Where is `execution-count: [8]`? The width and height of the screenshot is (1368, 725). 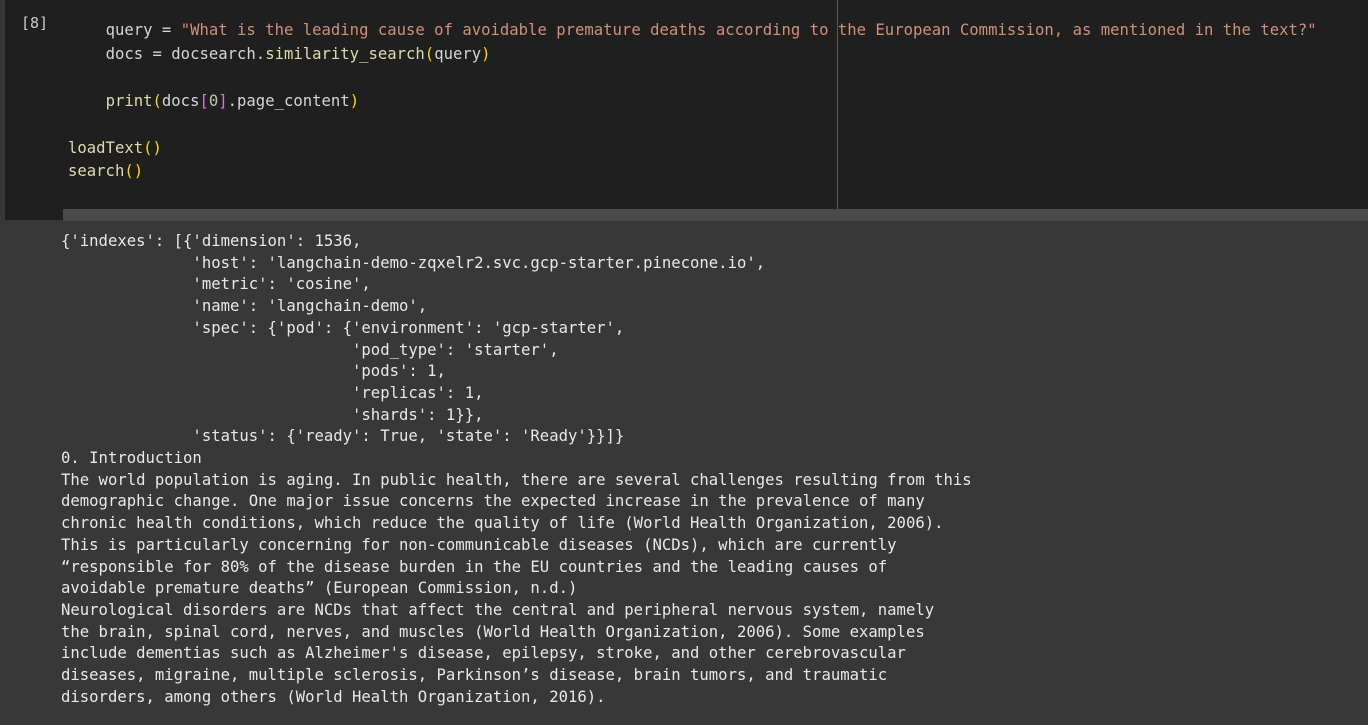 execution-count: [8] is located at coordinates (35, 23).